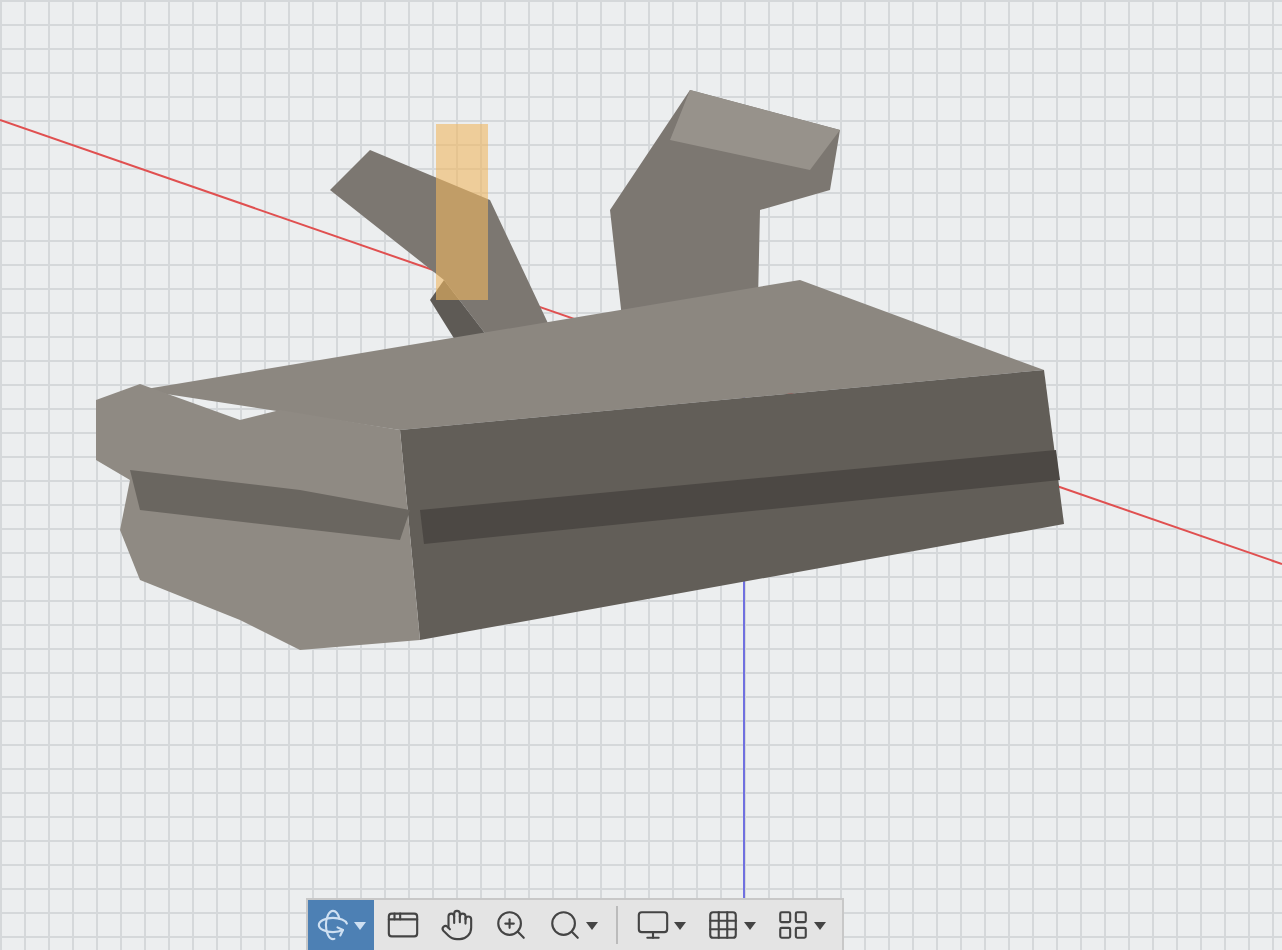 This screenshot has width=1282, height=950. What do you see at coordinates (457, 925) in the screenshot?
I see `pan-icon` at bounding box center [457, 925].